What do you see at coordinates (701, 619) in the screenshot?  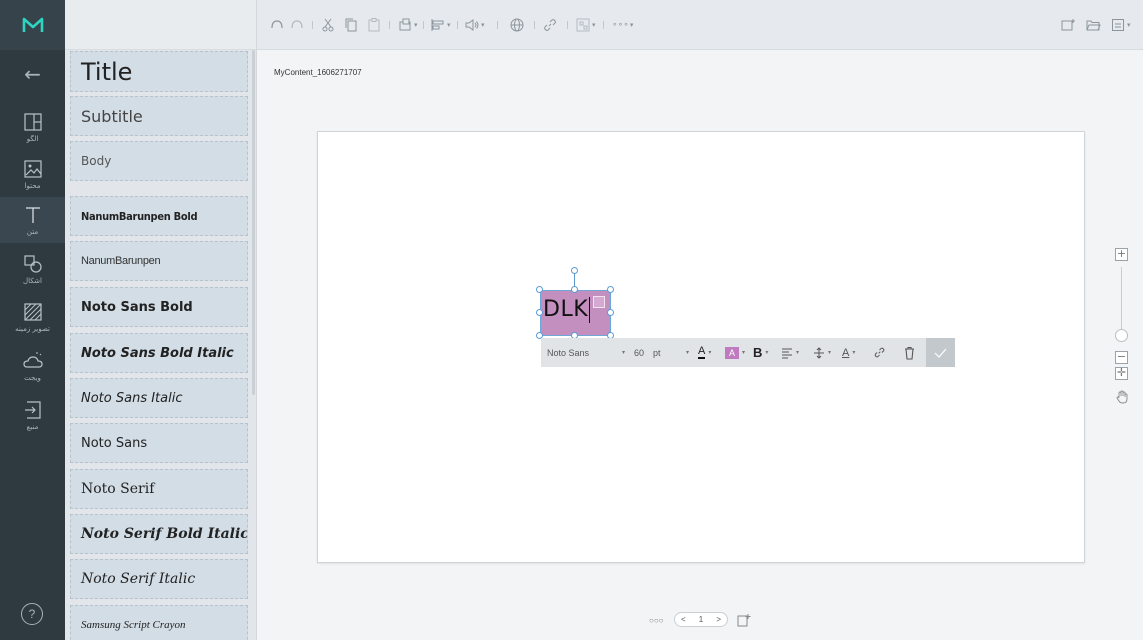 I see `current-page-number: 1` at bounding box center [701, 619].